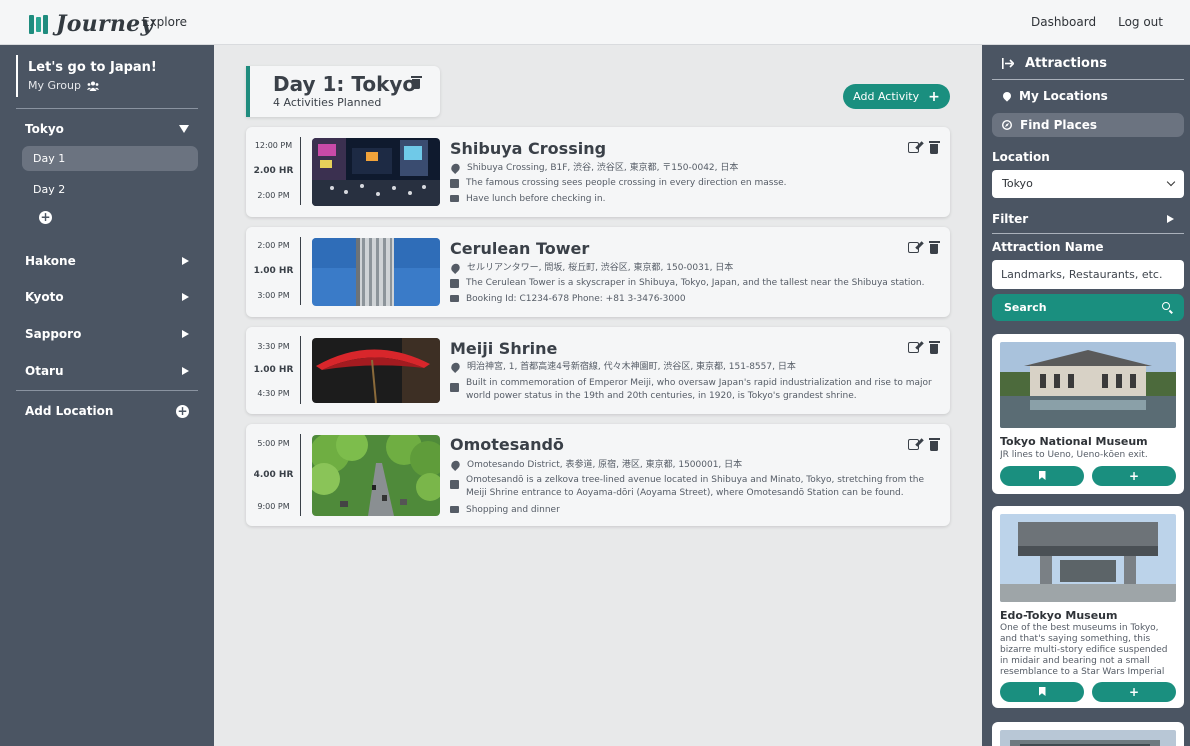 This screenshot has height=746, width=1190. What do you see at coordinates (44, 297) in the screenshot?
I see `location-label: Kyoto` at bounding box center [44, 297].